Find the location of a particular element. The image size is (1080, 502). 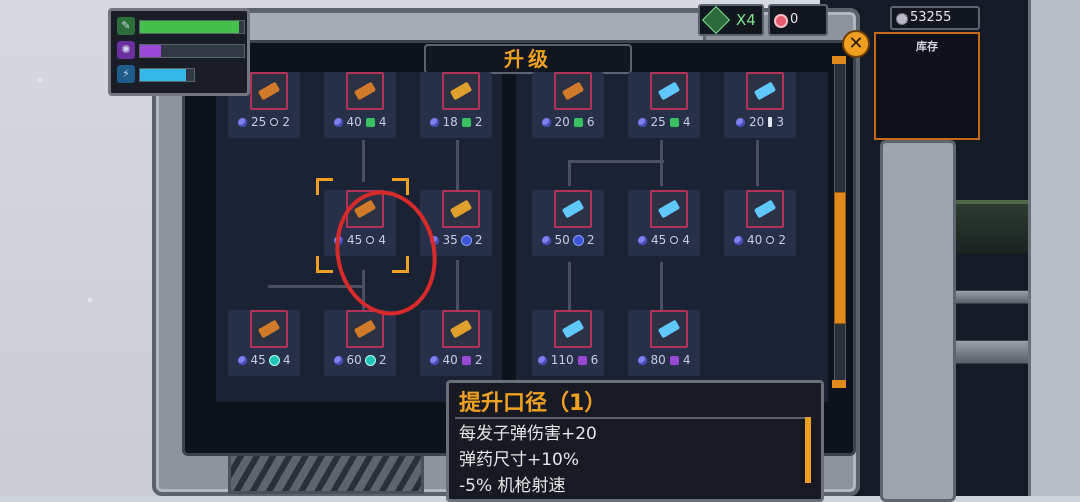

upgrade-node: 60 2 is located at coordinates (360, 343).